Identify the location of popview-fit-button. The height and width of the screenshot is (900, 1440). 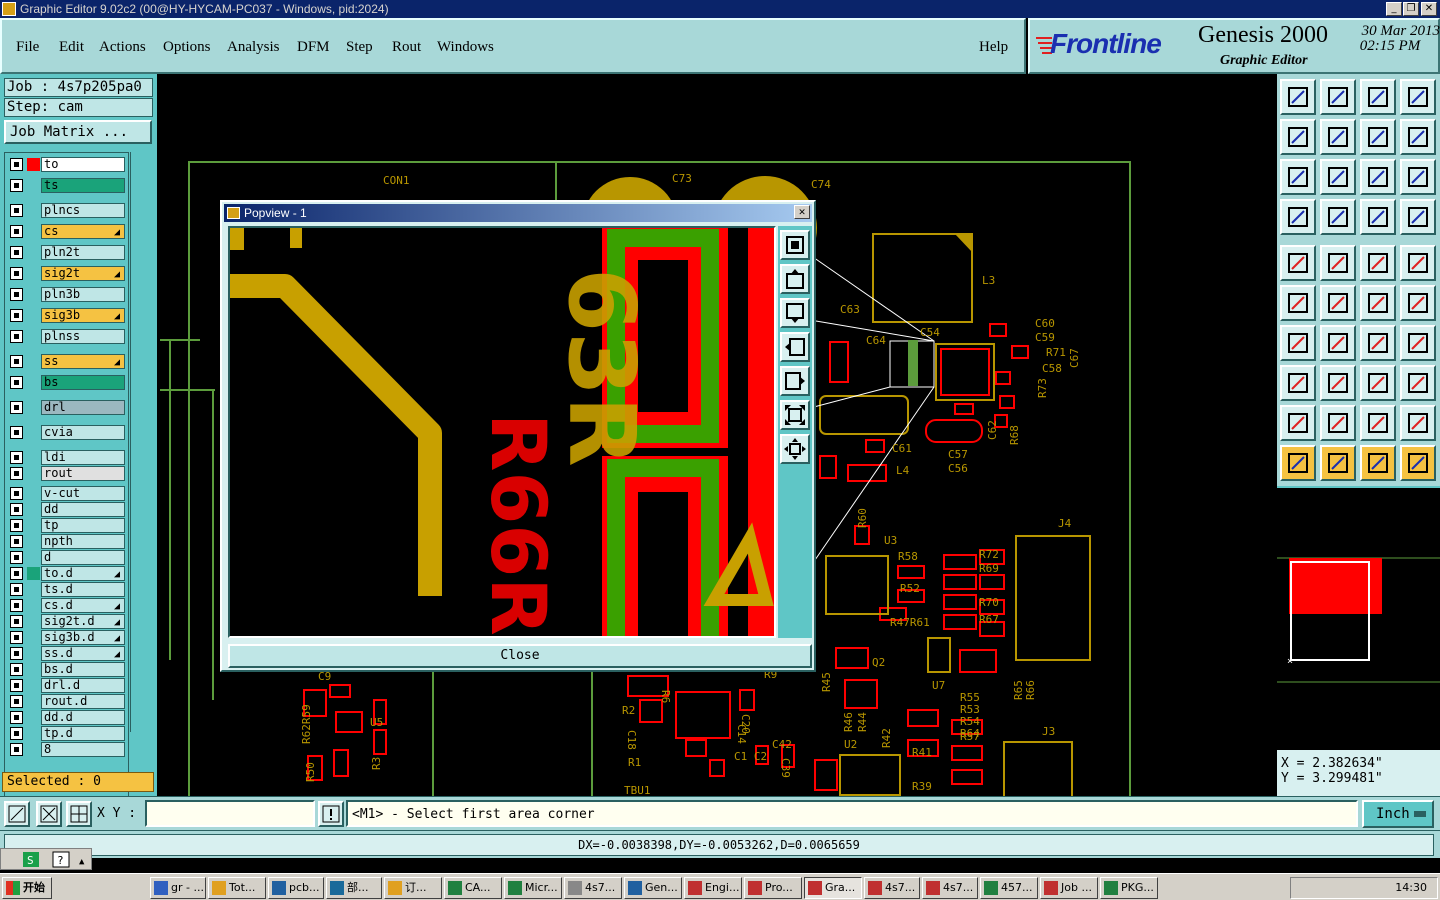
(795, 415).